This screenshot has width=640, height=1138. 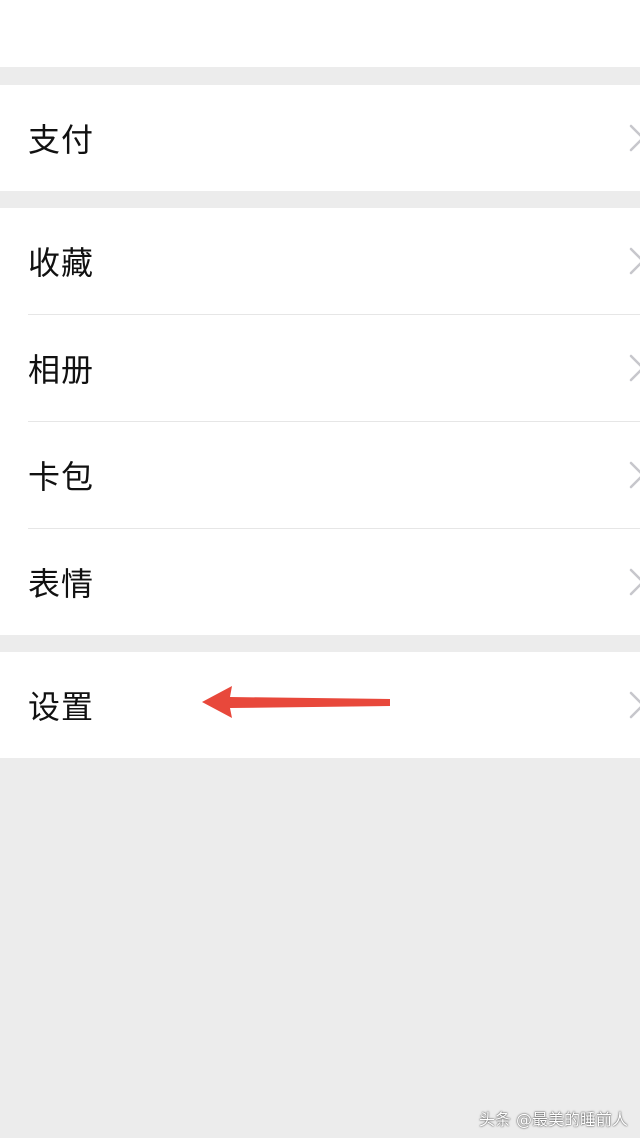 I want to click on menu-item-pay-label: 支付, so click(x=61, y=140).